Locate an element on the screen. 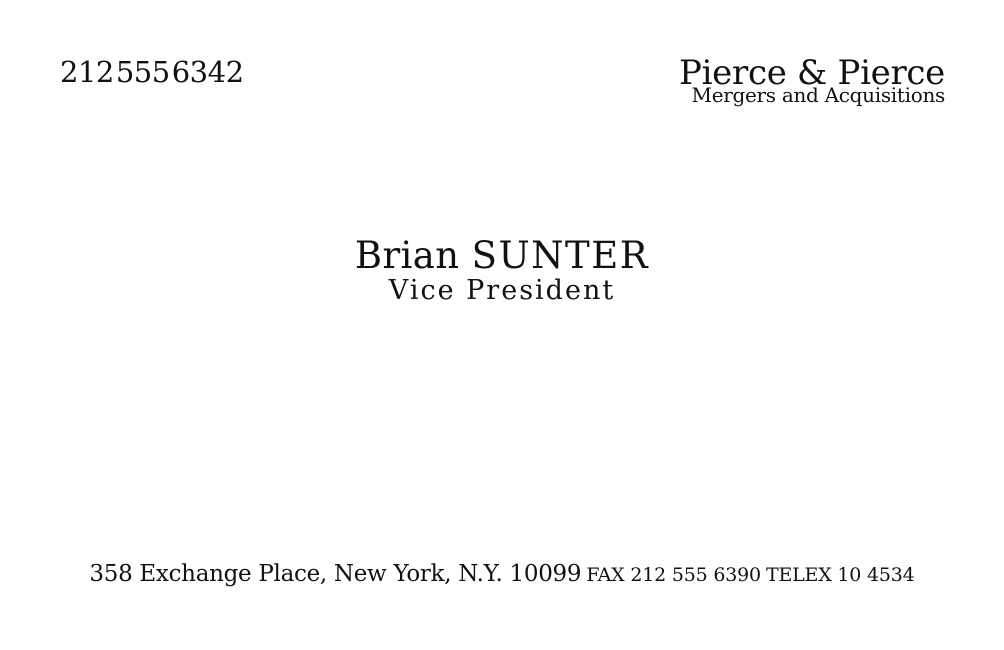 This screenshot has height=650, width=1004. fax-number: FAX 212 555 6390 is located at coordinates (673, 575).